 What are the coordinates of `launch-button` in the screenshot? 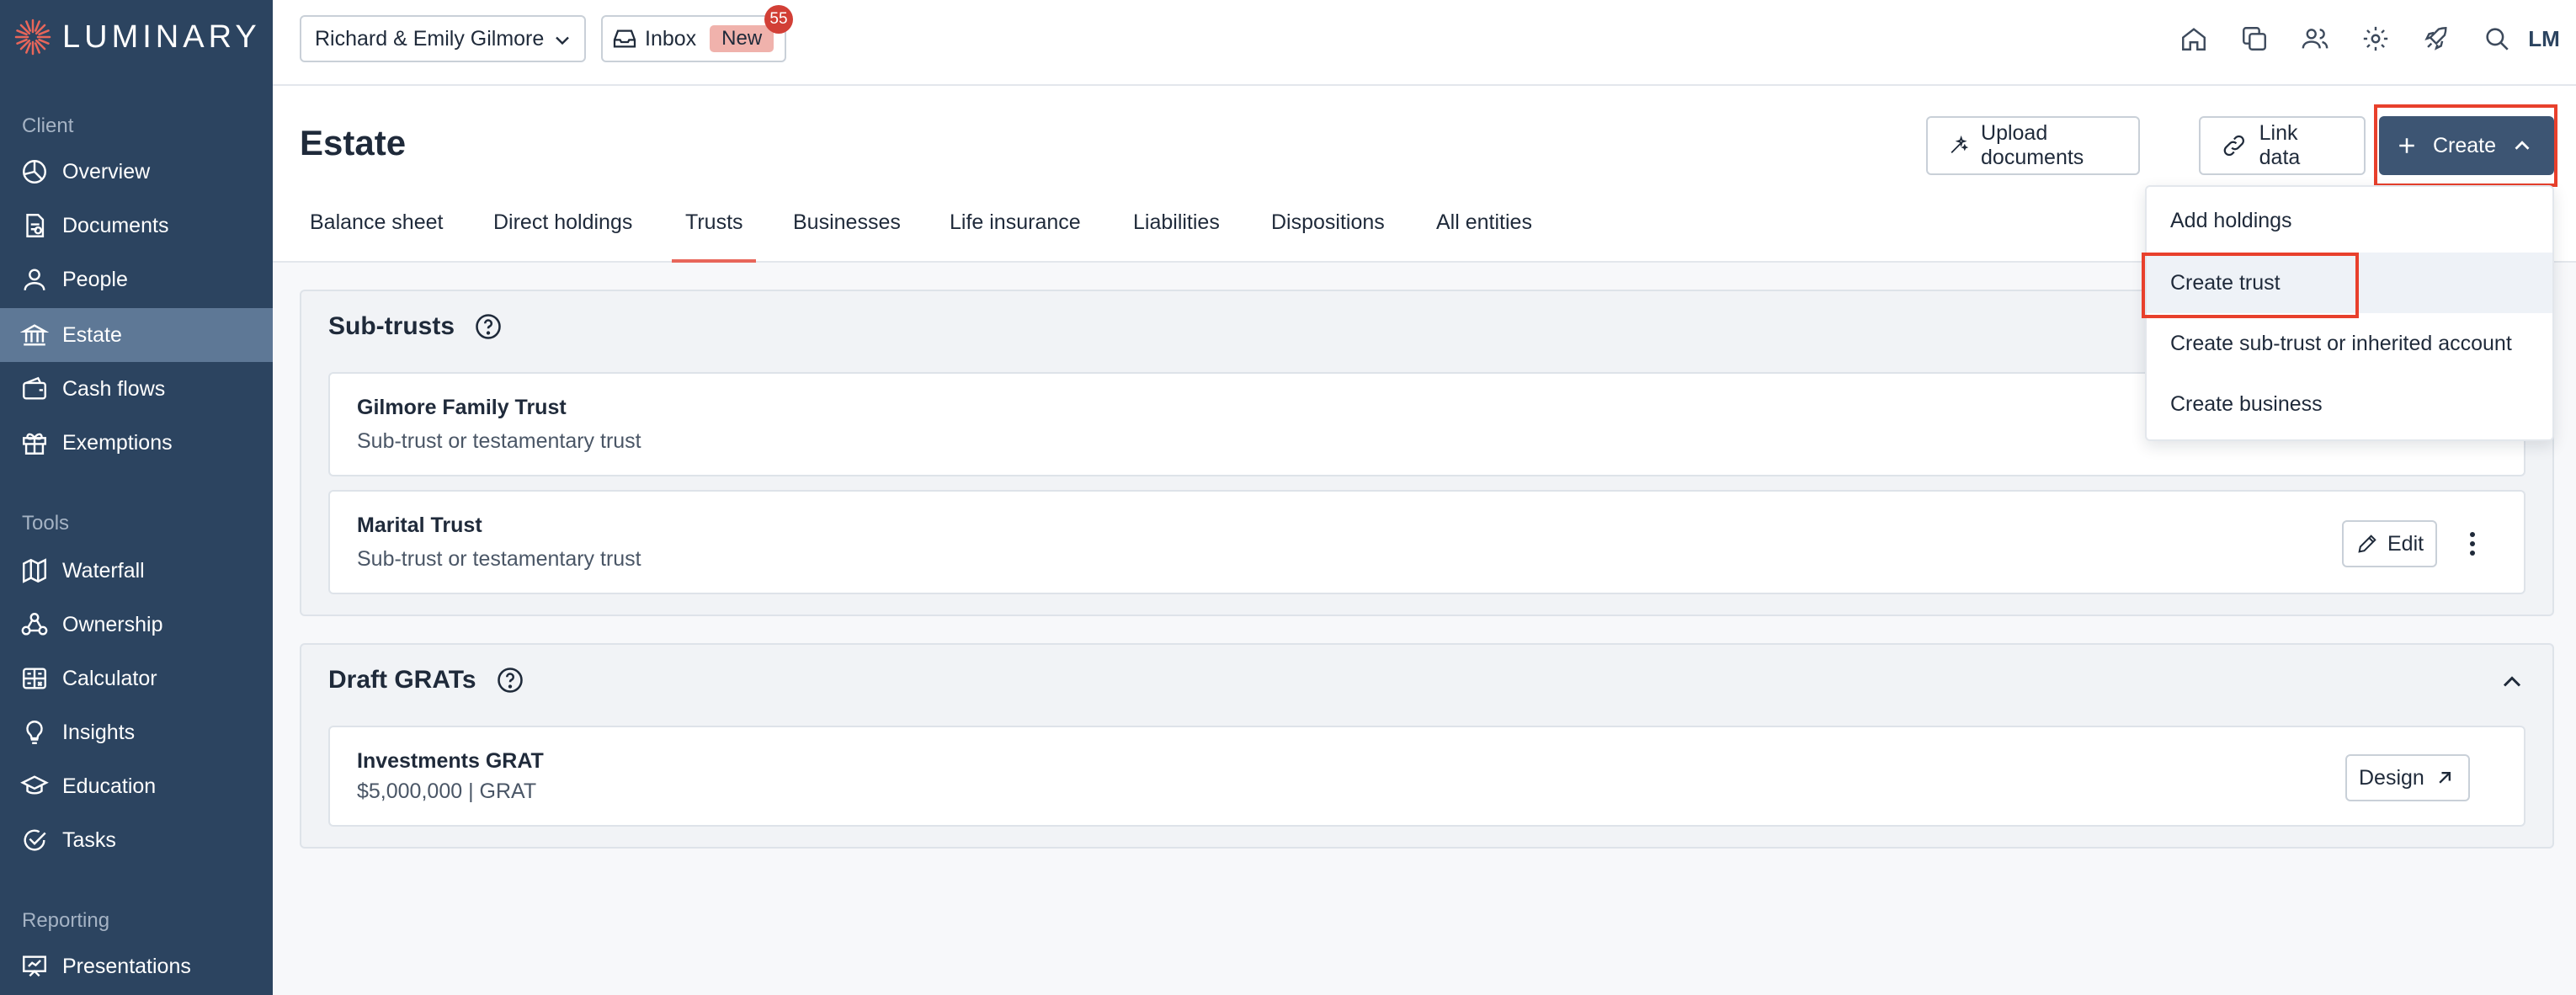 It's located at (2436, 39).